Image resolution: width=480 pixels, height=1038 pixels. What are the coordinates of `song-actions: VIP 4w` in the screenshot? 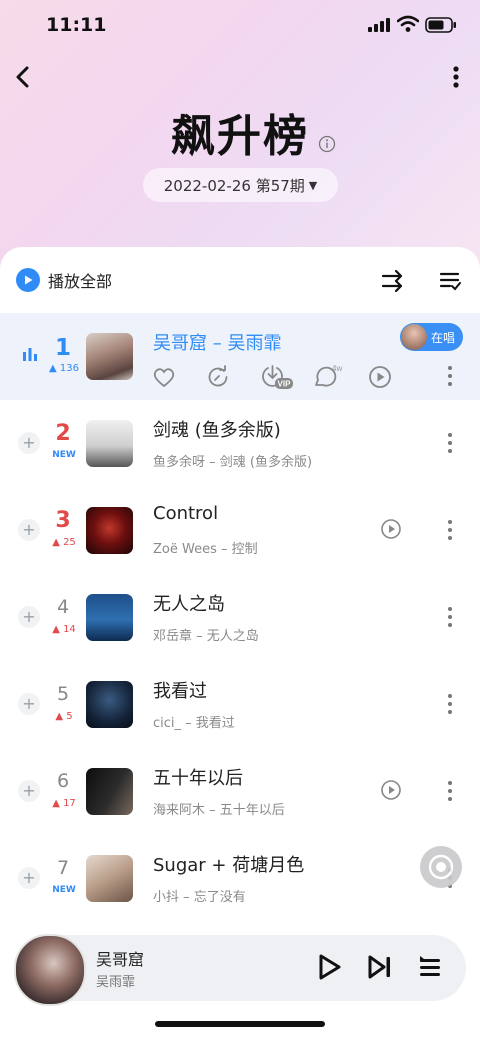 It's located at (275, 377).